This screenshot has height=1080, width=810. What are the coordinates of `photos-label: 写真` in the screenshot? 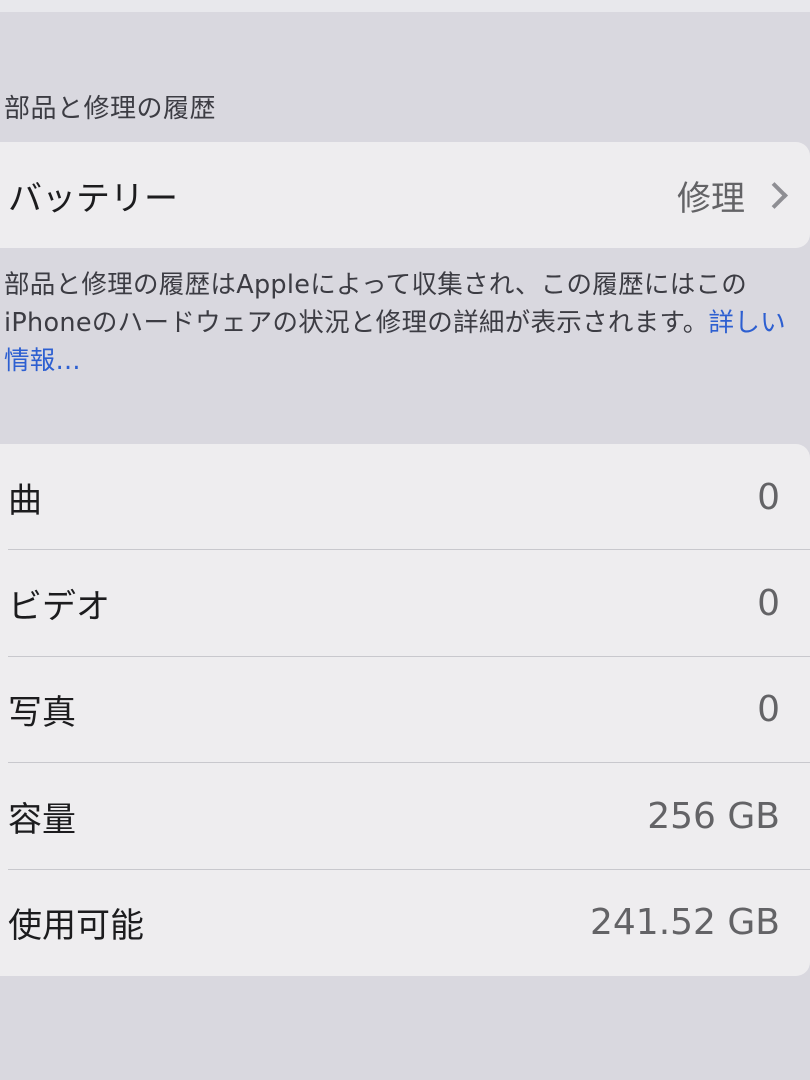 It's located at (42, 713).